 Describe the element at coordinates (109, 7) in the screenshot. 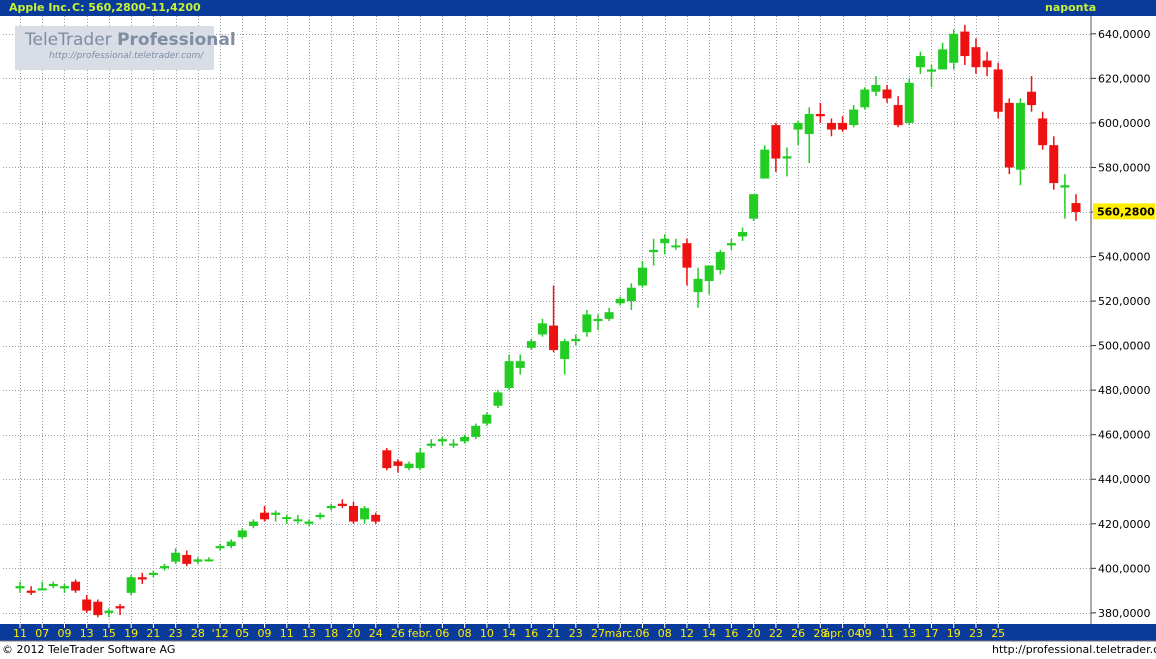

I see `close-price: C: 560,2800` at that location.